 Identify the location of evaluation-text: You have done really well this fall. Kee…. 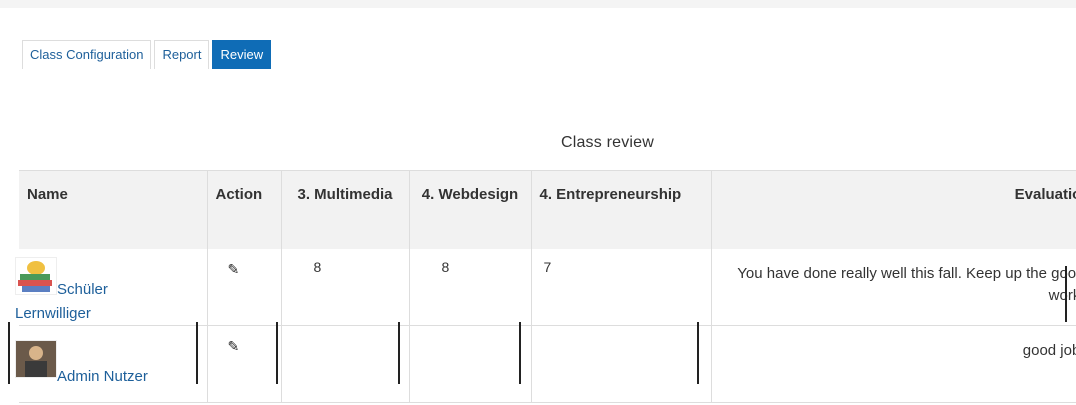
(906, 284).